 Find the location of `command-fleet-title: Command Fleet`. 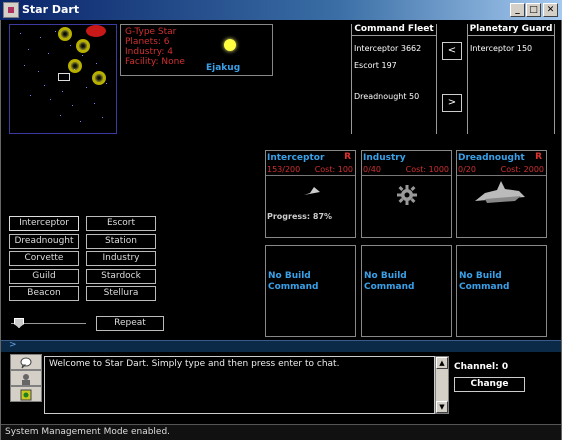

command-fleet-title: Command Fleet is located at coordinates (394, 30).